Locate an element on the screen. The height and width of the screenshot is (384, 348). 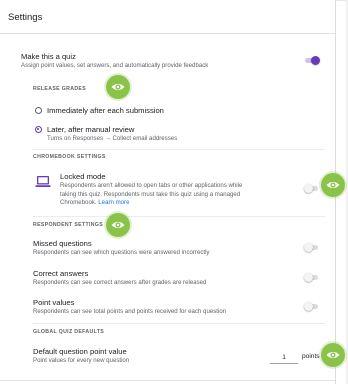
default-point-sub: Point values for every new question is located at coordinates (81, 360).